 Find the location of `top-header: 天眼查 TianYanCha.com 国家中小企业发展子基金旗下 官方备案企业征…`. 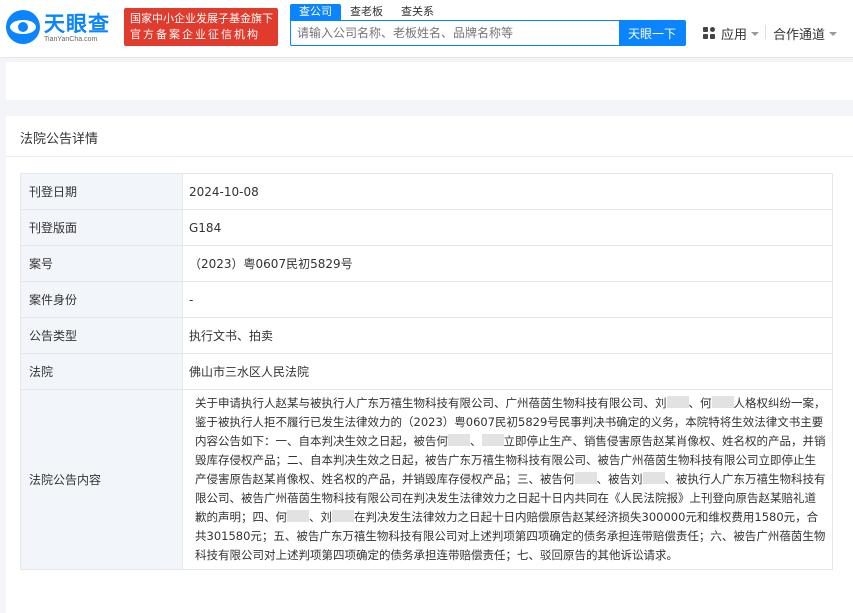

top-header: 天眼查 TianYanCha.com 国家中小企业发展子基金旗下 官方备案企业征… is located at coordinates (426, 29).